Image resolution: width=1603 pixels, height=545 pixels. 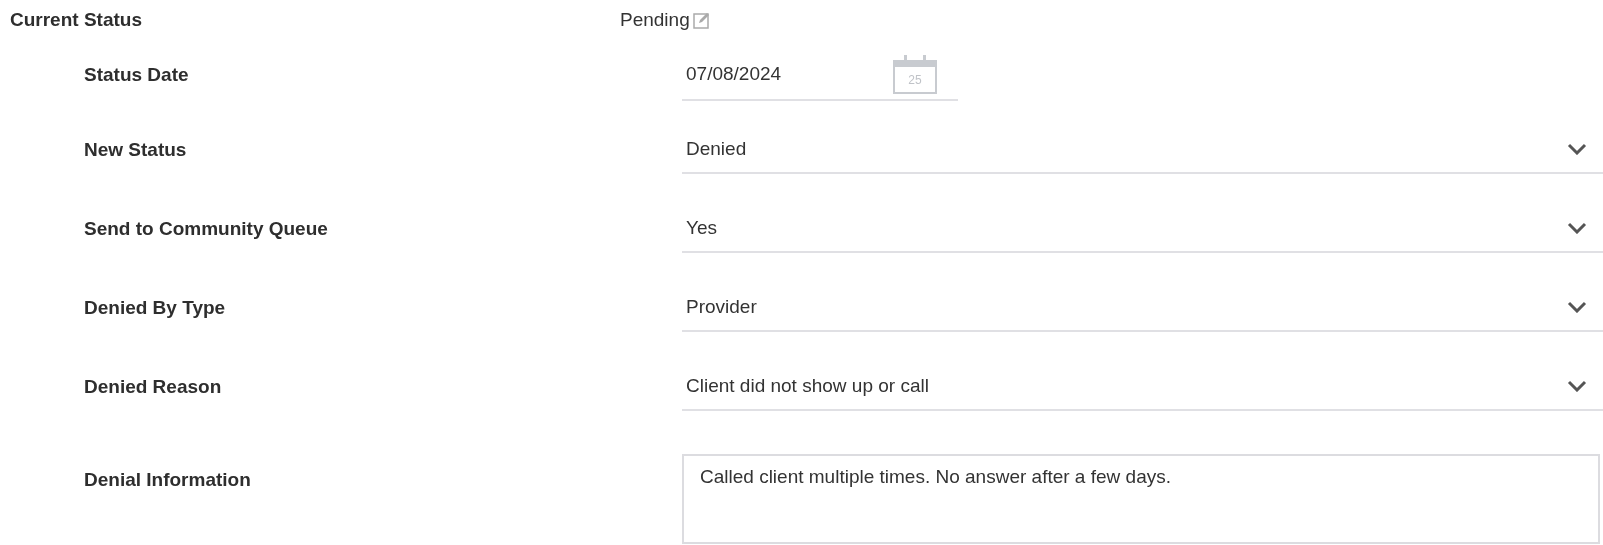 I want to click on status-value: Pending, so click(x=655, y=20).